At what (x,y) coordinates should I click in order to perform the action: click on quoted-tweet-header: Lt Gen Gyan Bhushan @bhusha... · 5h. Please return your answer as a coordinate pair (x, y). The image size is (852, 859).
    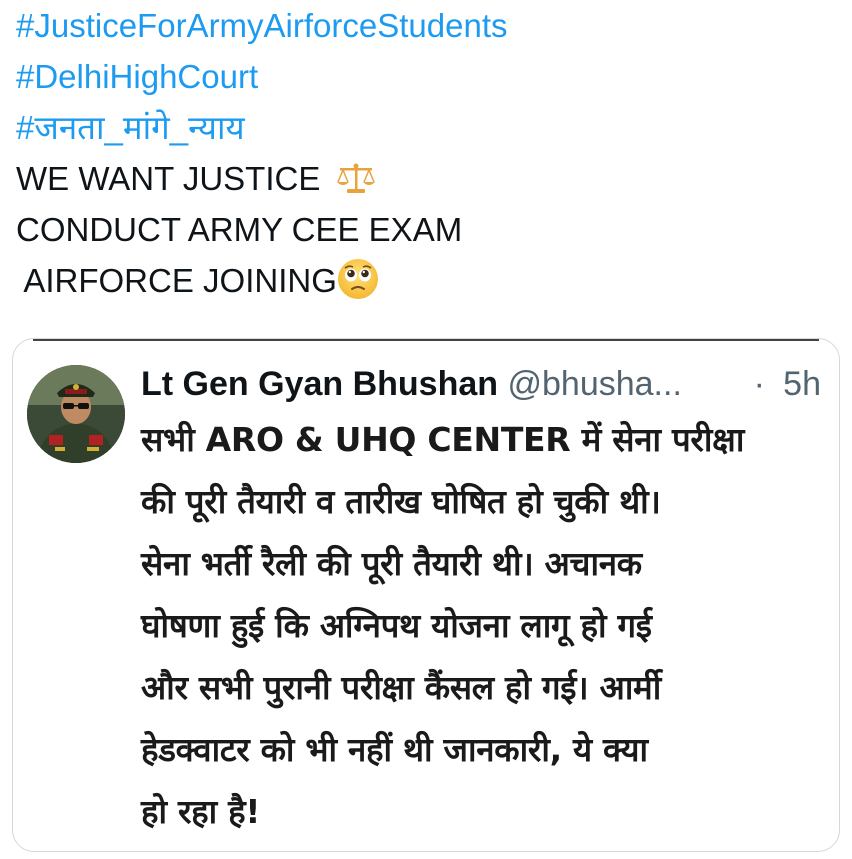
    Looking at the image, I should click on (485, 384).